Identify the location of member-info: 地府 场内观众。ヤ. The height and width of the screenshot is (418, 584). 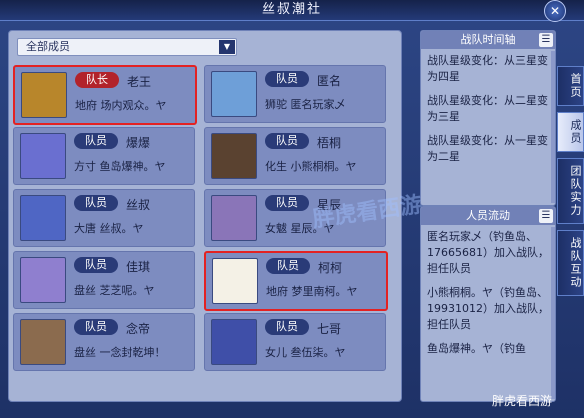
(121, 105).